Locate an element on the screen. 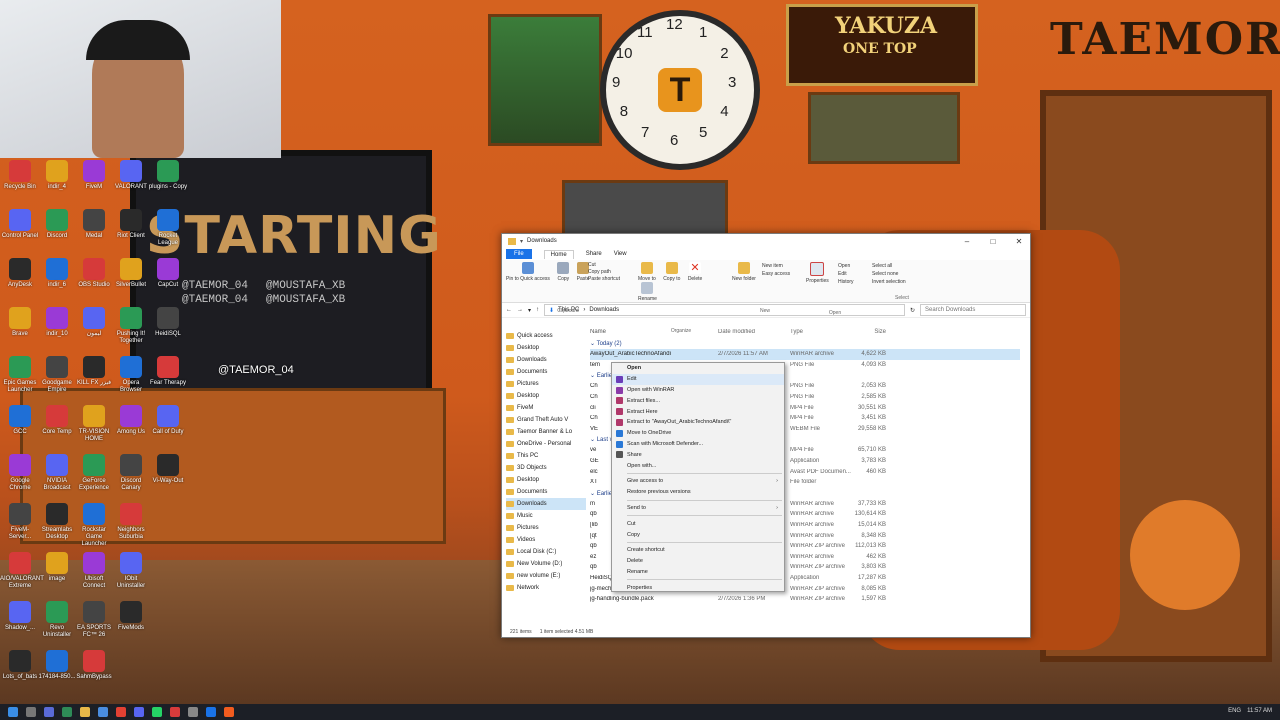 The width and height of the screenshot is (1280, 720). context-menu-item: Properties is located at coordinates (698, 587).